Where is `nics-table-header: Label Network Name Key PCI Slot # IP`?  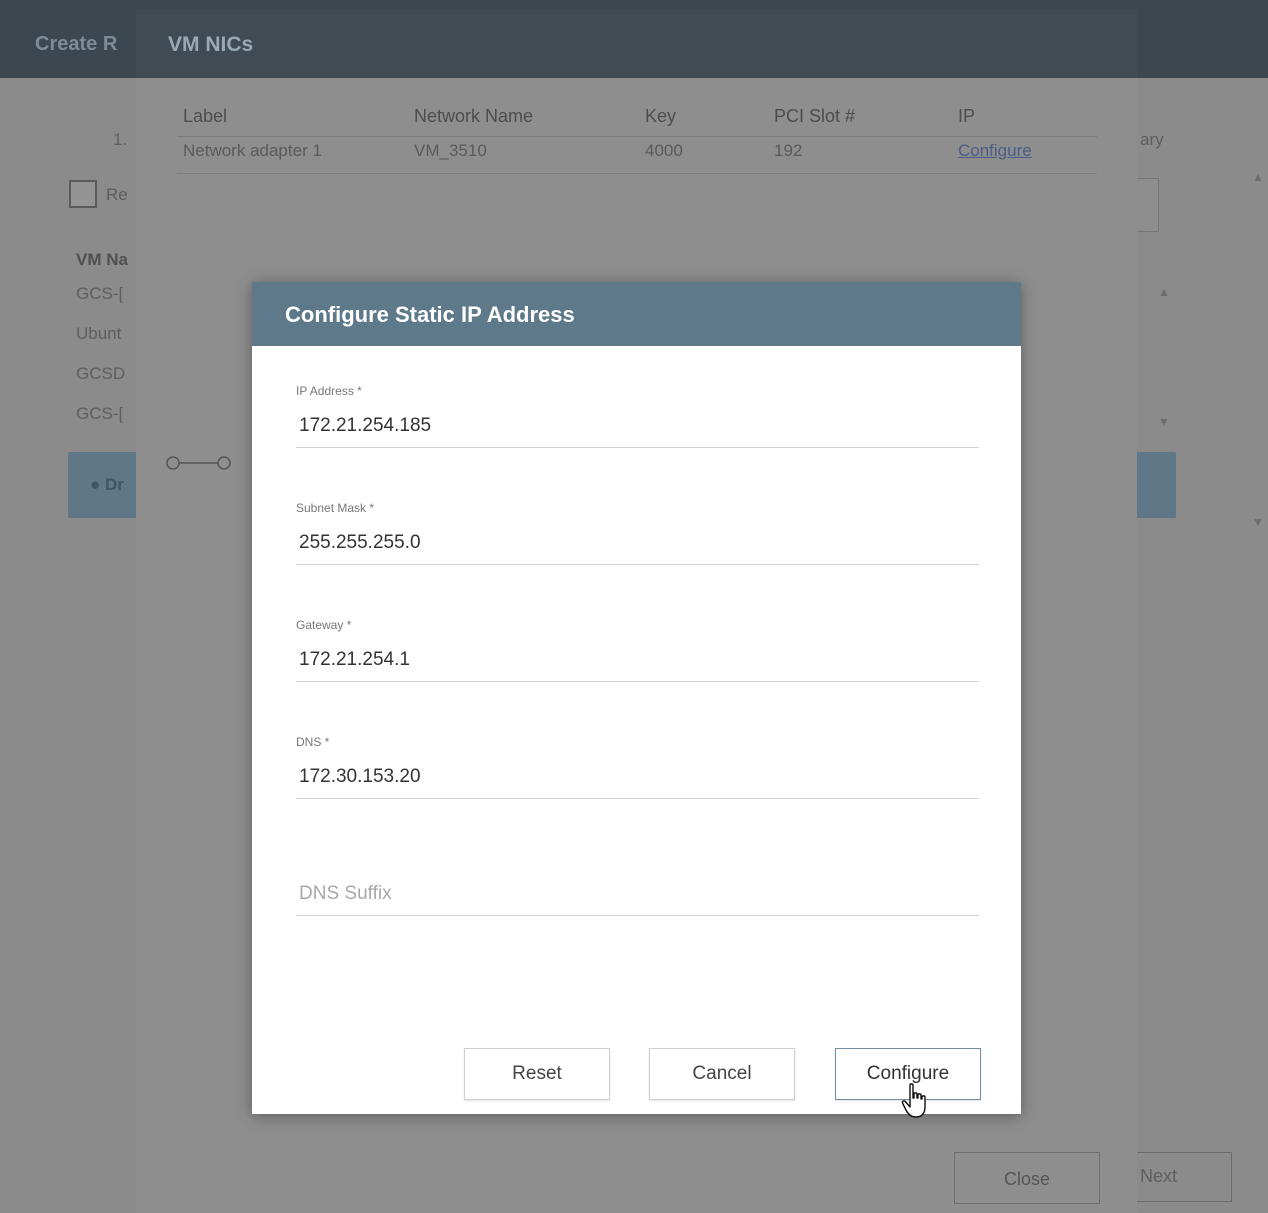
nics-table-header: Label Network Name Key PCI Slot # IP is located at coordinates (637, 119).